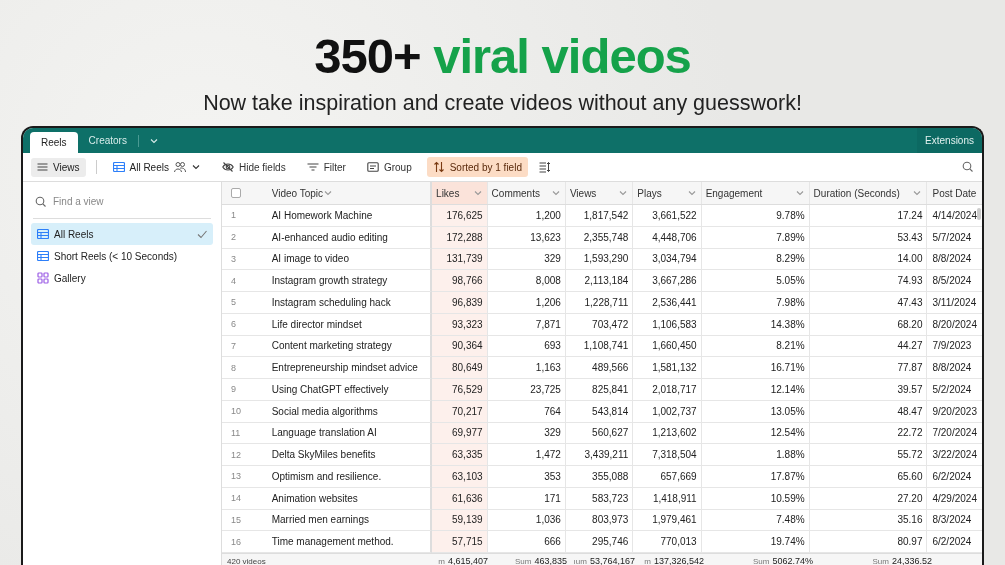 Image resolution: width=1005 pixels, height=565 pixels. I want to click on table-cell: 2,536,441, so click(667, 303).